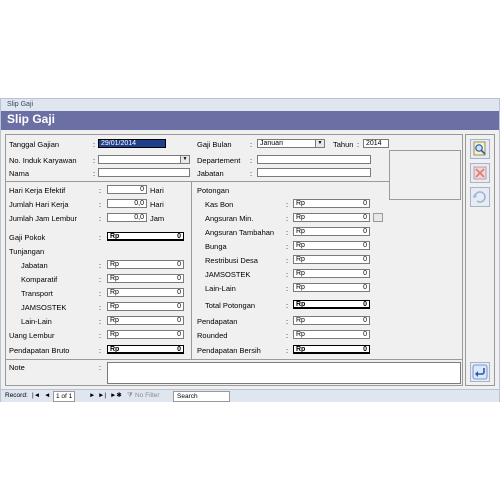  Describe the element at coordinates (116, 395) in the screenshot. I see `new-record-button: ►✱` at that location.